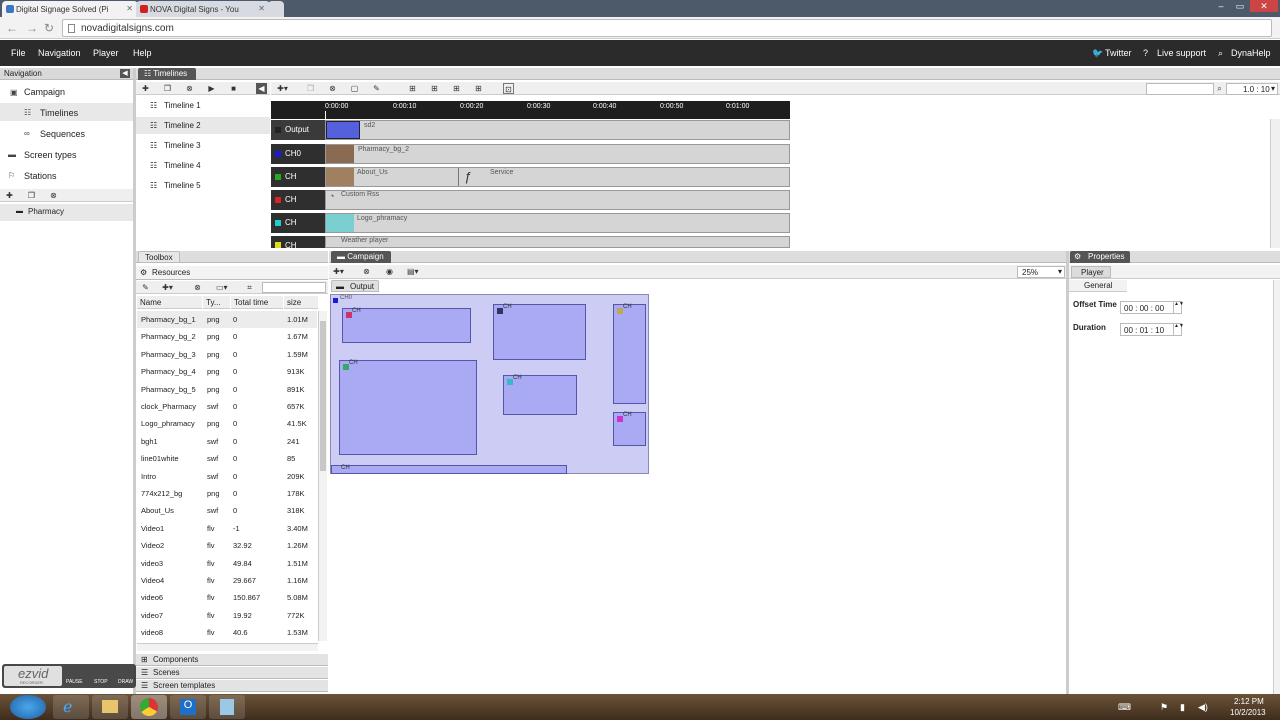 This screenshot has width=1280, height=720. Describe the element at coordinates (188, 707) in the screenshot. I see `outlook-icon: O` at that location.